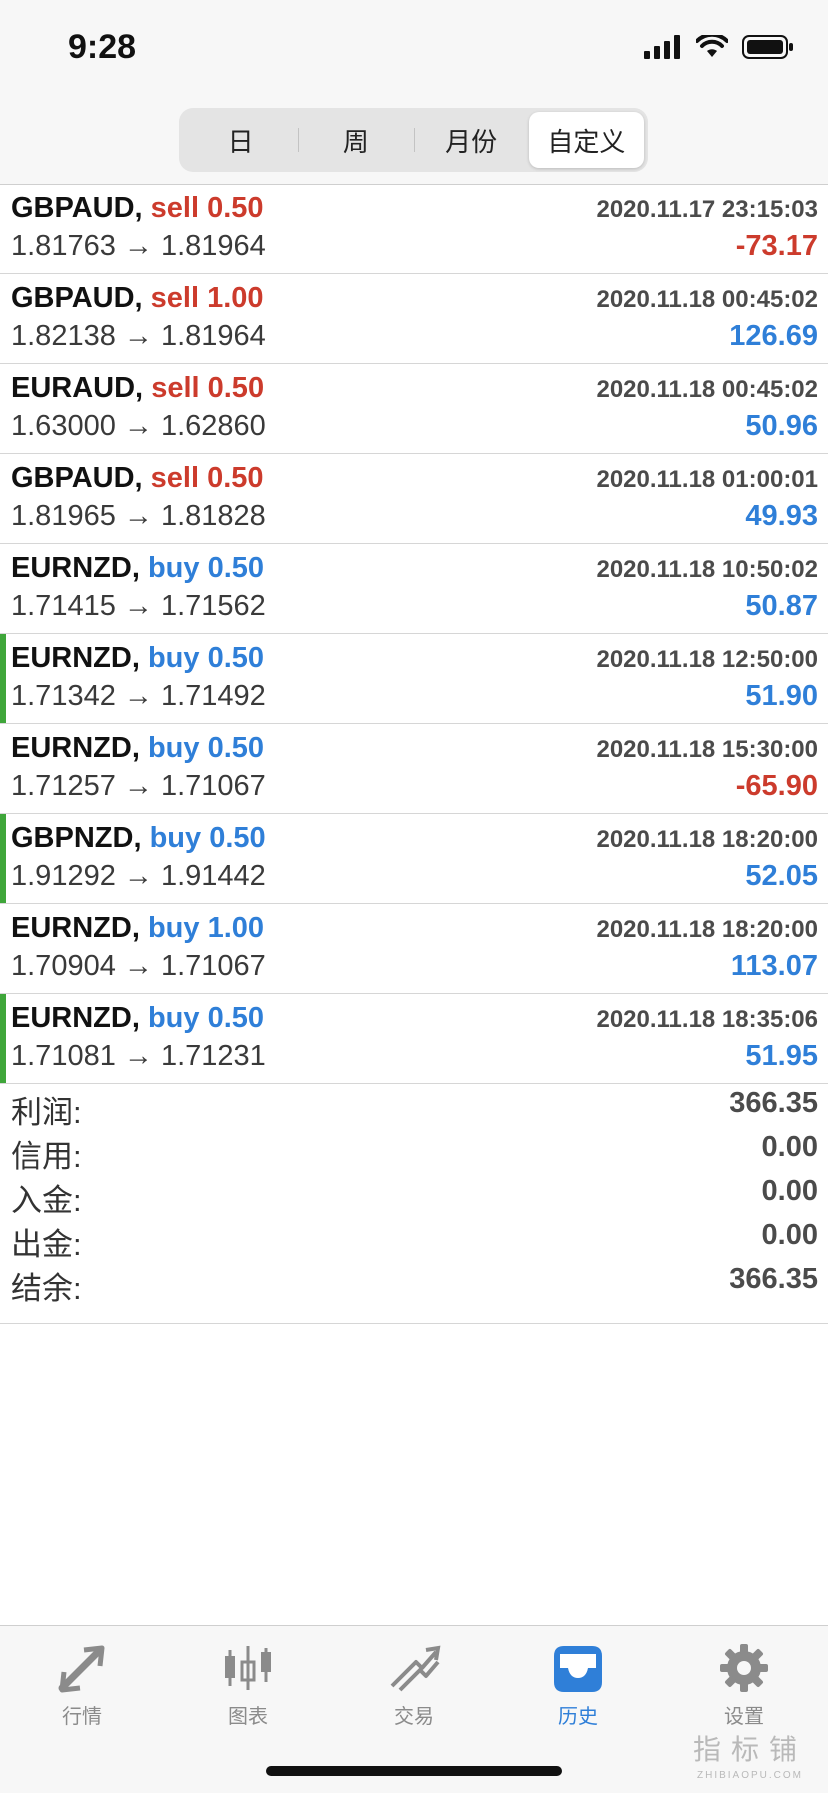 The height and width of the screenshot is (1793, 828). What do you see at coordinates (707, 389) in the screenshot?
I see `trade-datetime: 2020.11.18 00:45:02` at bounding box center [707, 389].